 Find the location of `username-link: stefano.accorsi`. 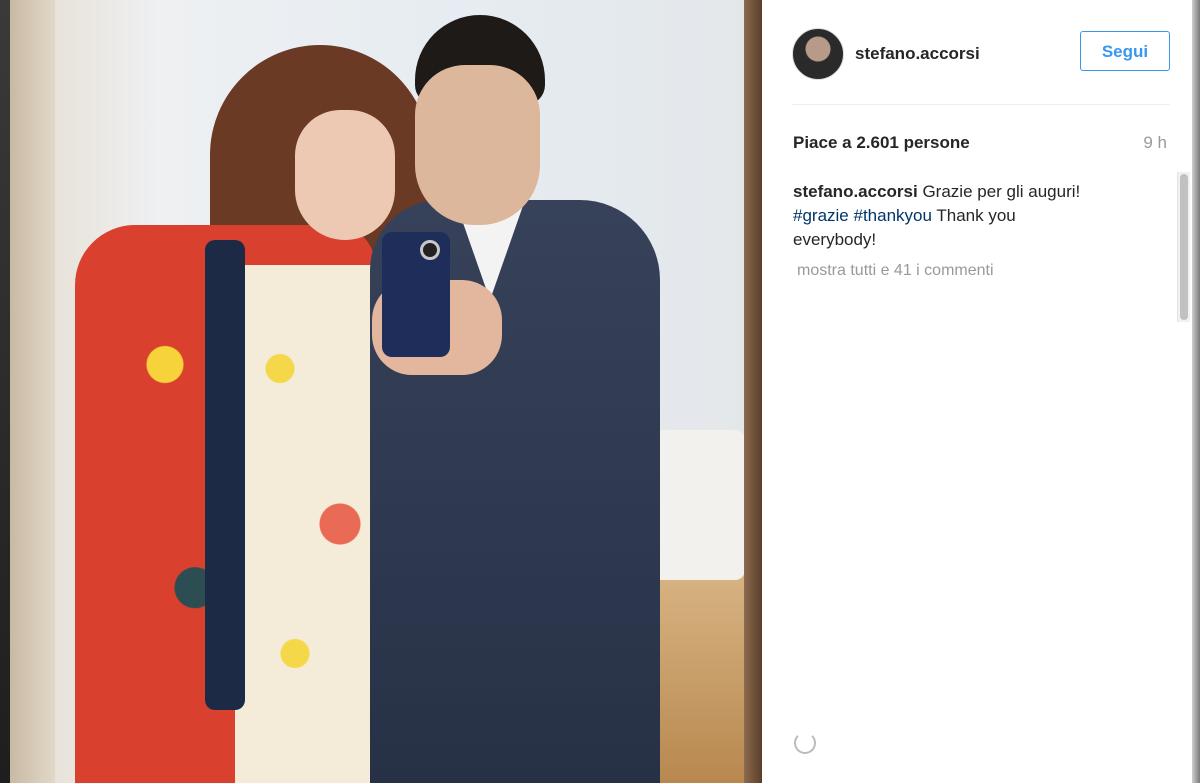

username-link: stefano.accorsi is located at coordinates (917, 54).